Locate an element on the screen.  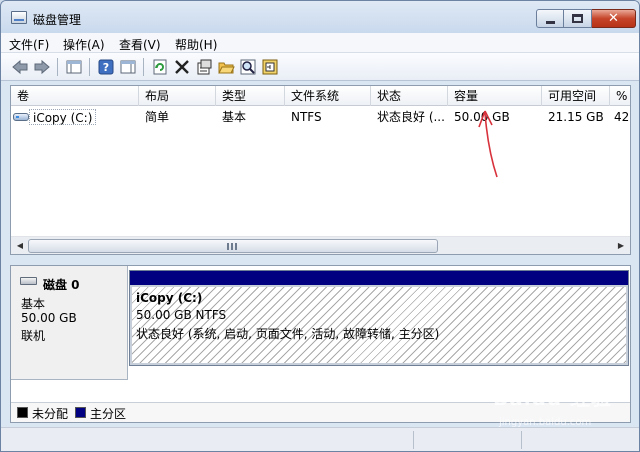
cell-volume: iCopy (C:) is located at coordinates (75, 117).